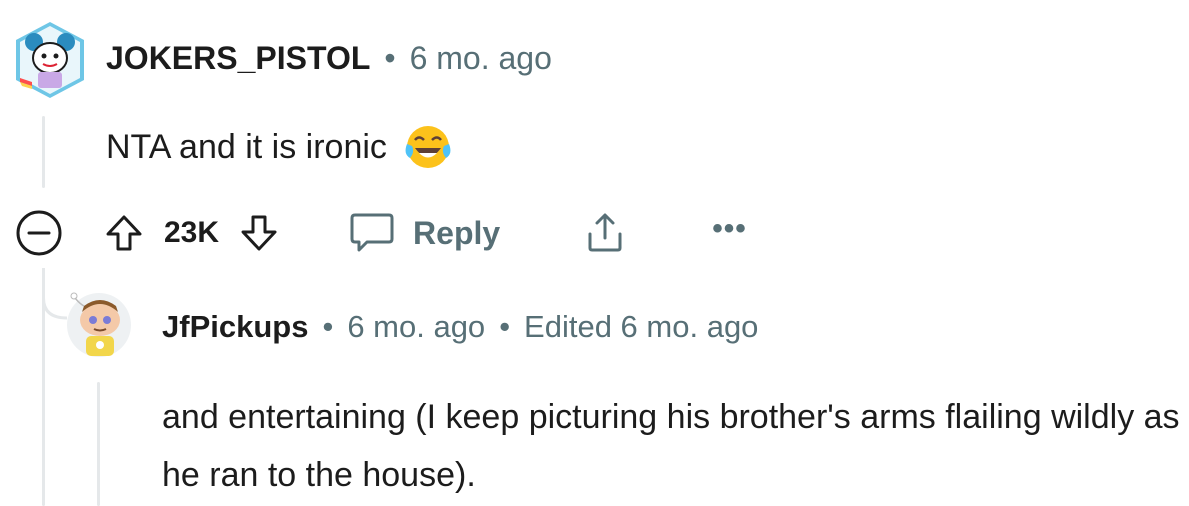 The height and width of the screenshot is (506, 1189). I want to click on comment-meta: JOKERS_PISTOL • 6 mo. ago, so click(329, 58).